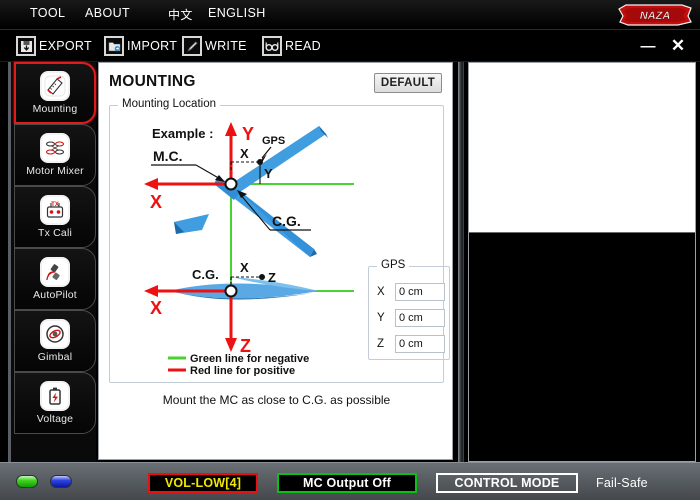 The width and height of the screenshot is (700, 500). Describe the element at coordinates (55, 295) in the screenshot. I see `sidebar-label-autopilot: AutoPilot` at that location.